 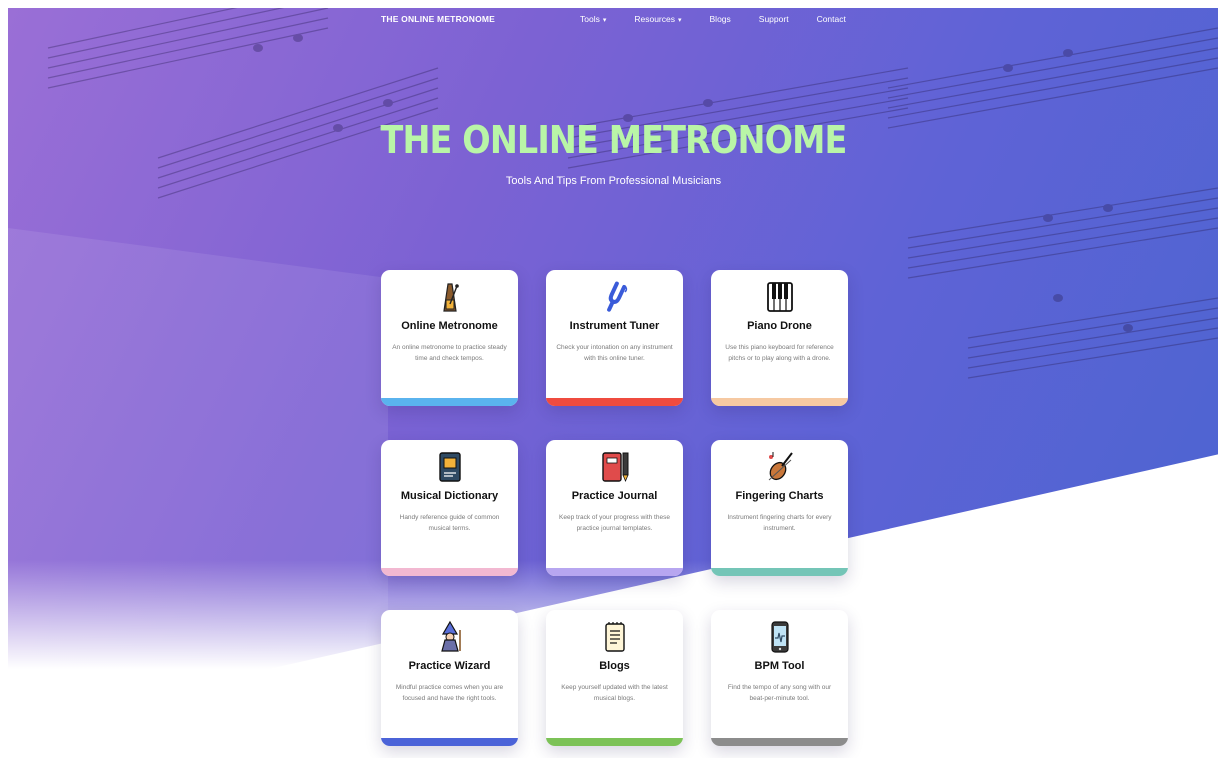 What do you see at coordinates (449, 467) in the screenshot?
I see `dictionary-book-icon` at bounding box center [449, 467].